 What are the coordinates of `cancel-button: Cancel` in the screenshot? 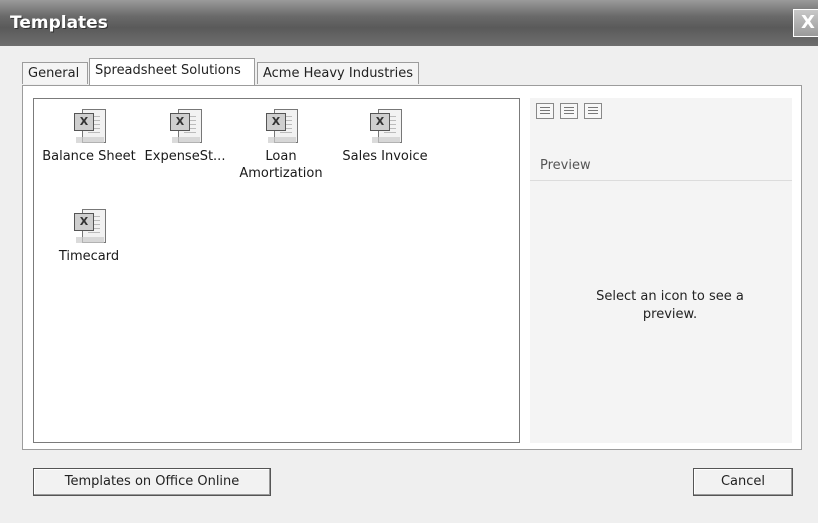 It's located at (743, 482).